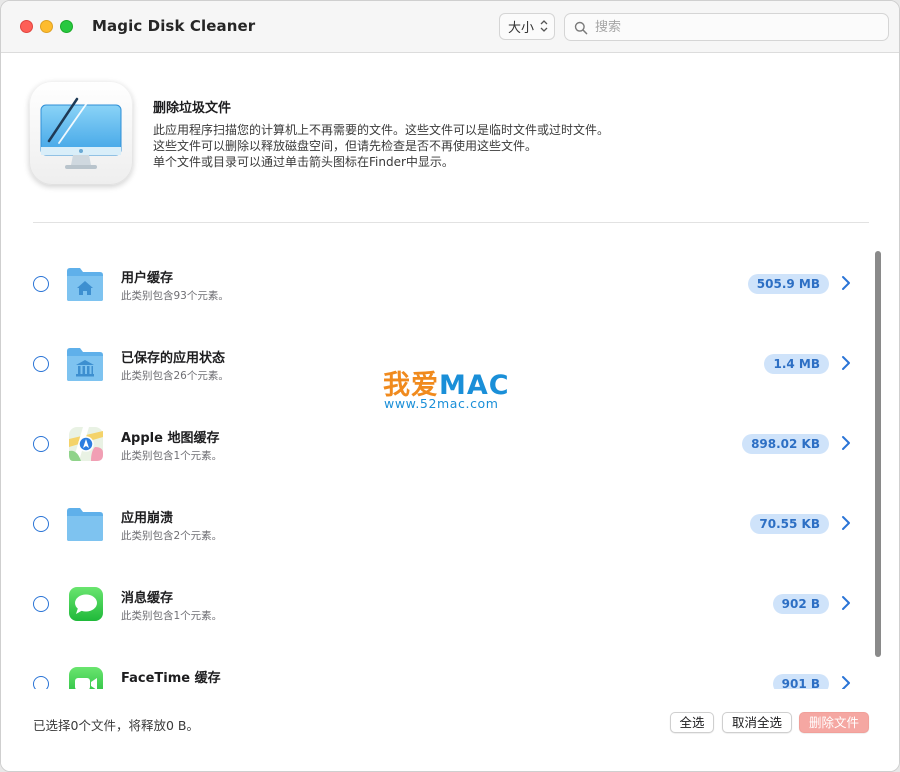 The height and width of the screenshot is (772, 900). What do you see at coordinates (81, 133) in the screenshot?
I see `app-icon` at bounding box center [81, 133].